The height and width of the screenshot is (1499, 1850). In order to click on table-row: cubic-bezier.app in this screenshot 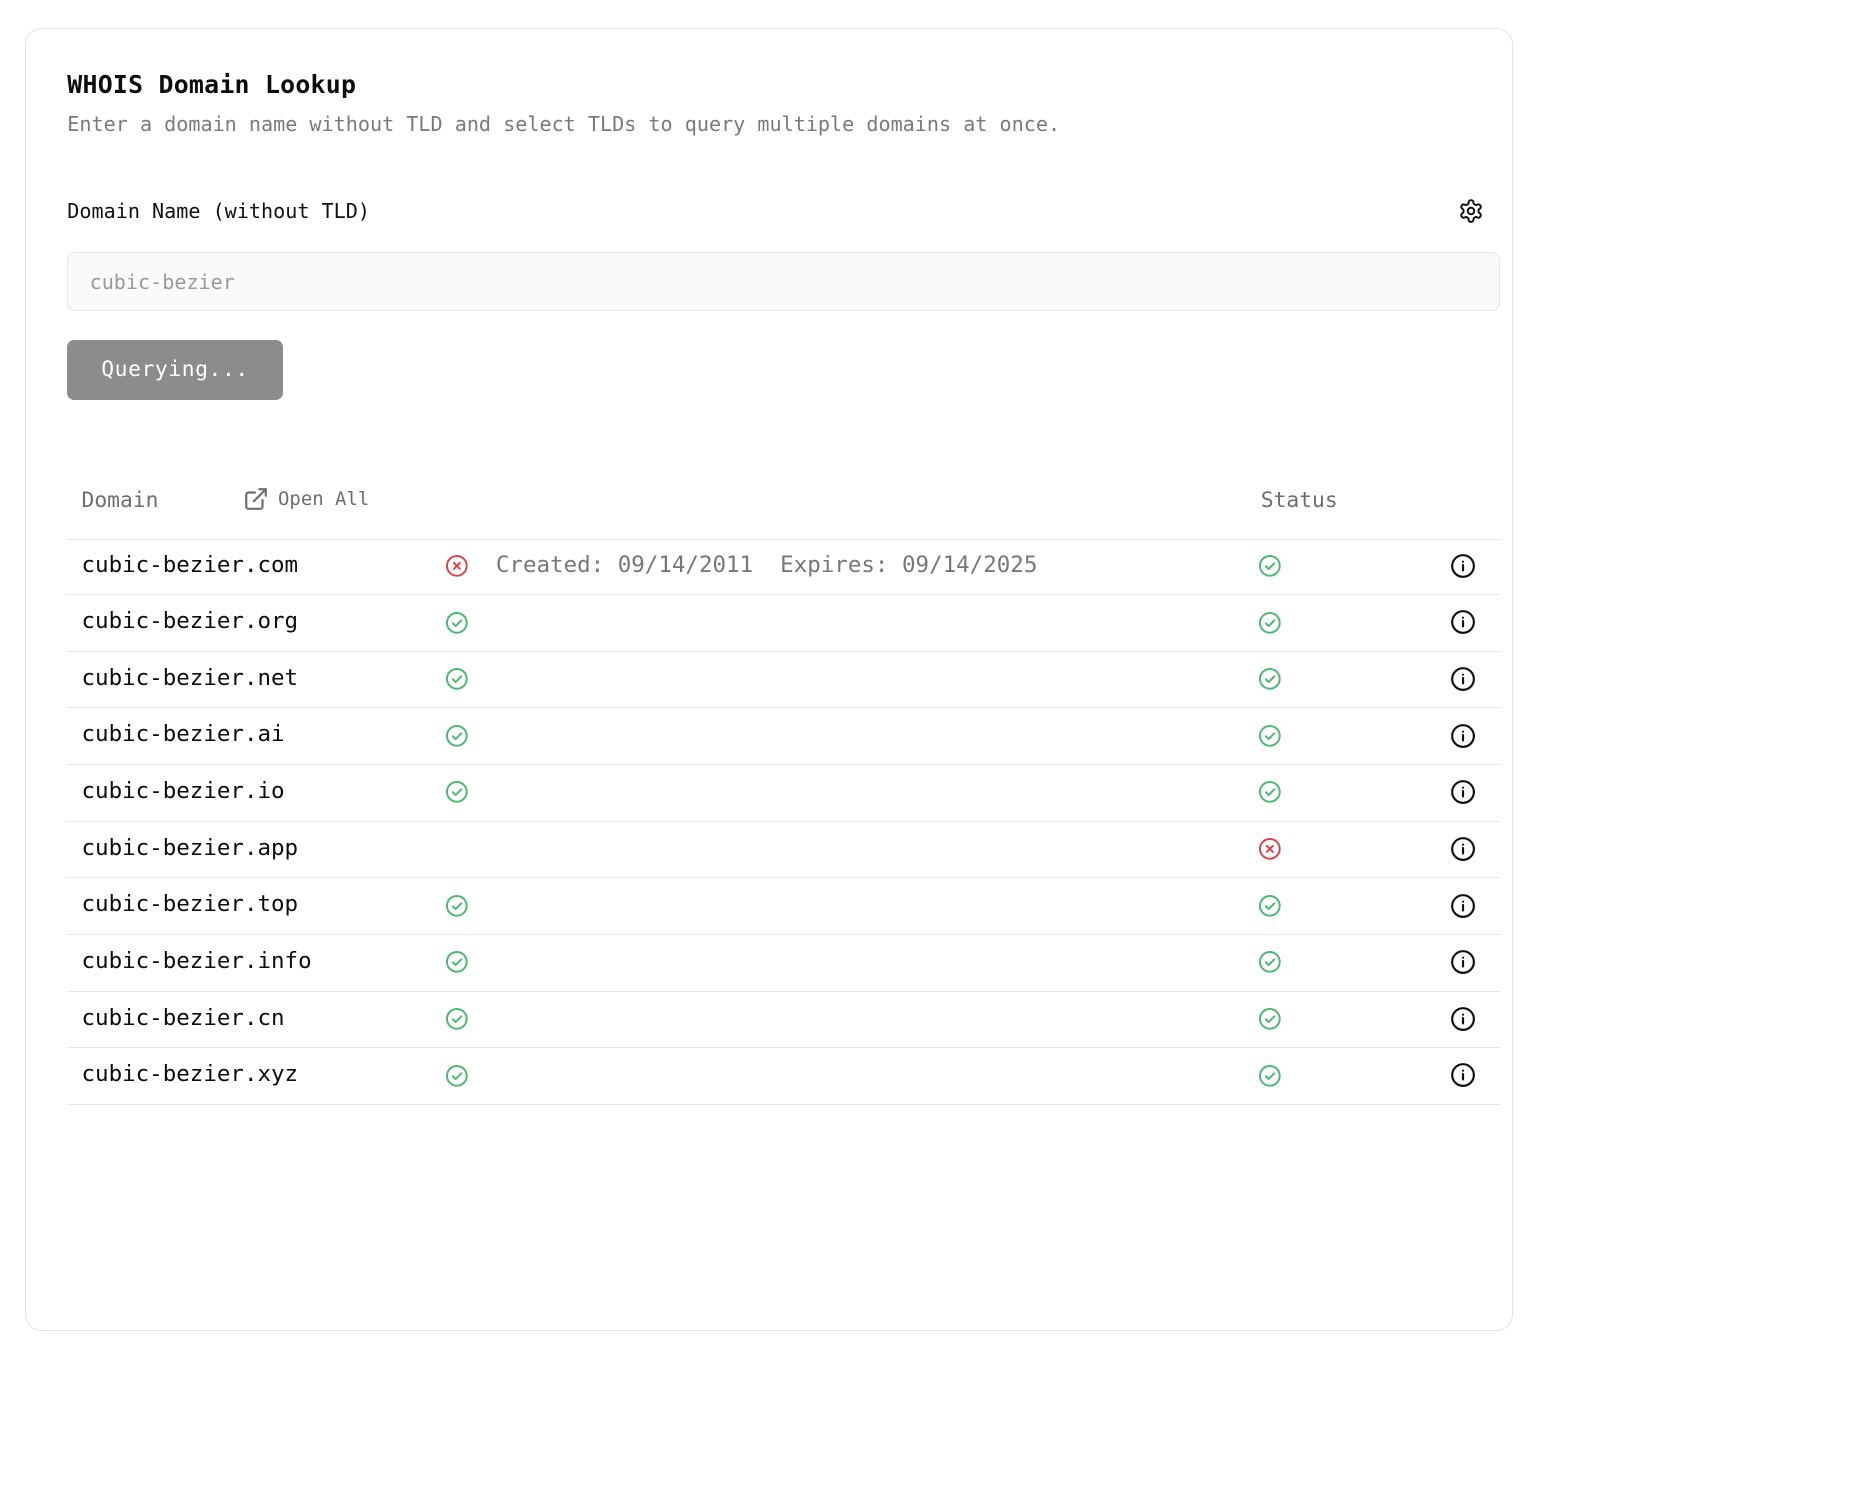, I will do `click(783, 850)`.